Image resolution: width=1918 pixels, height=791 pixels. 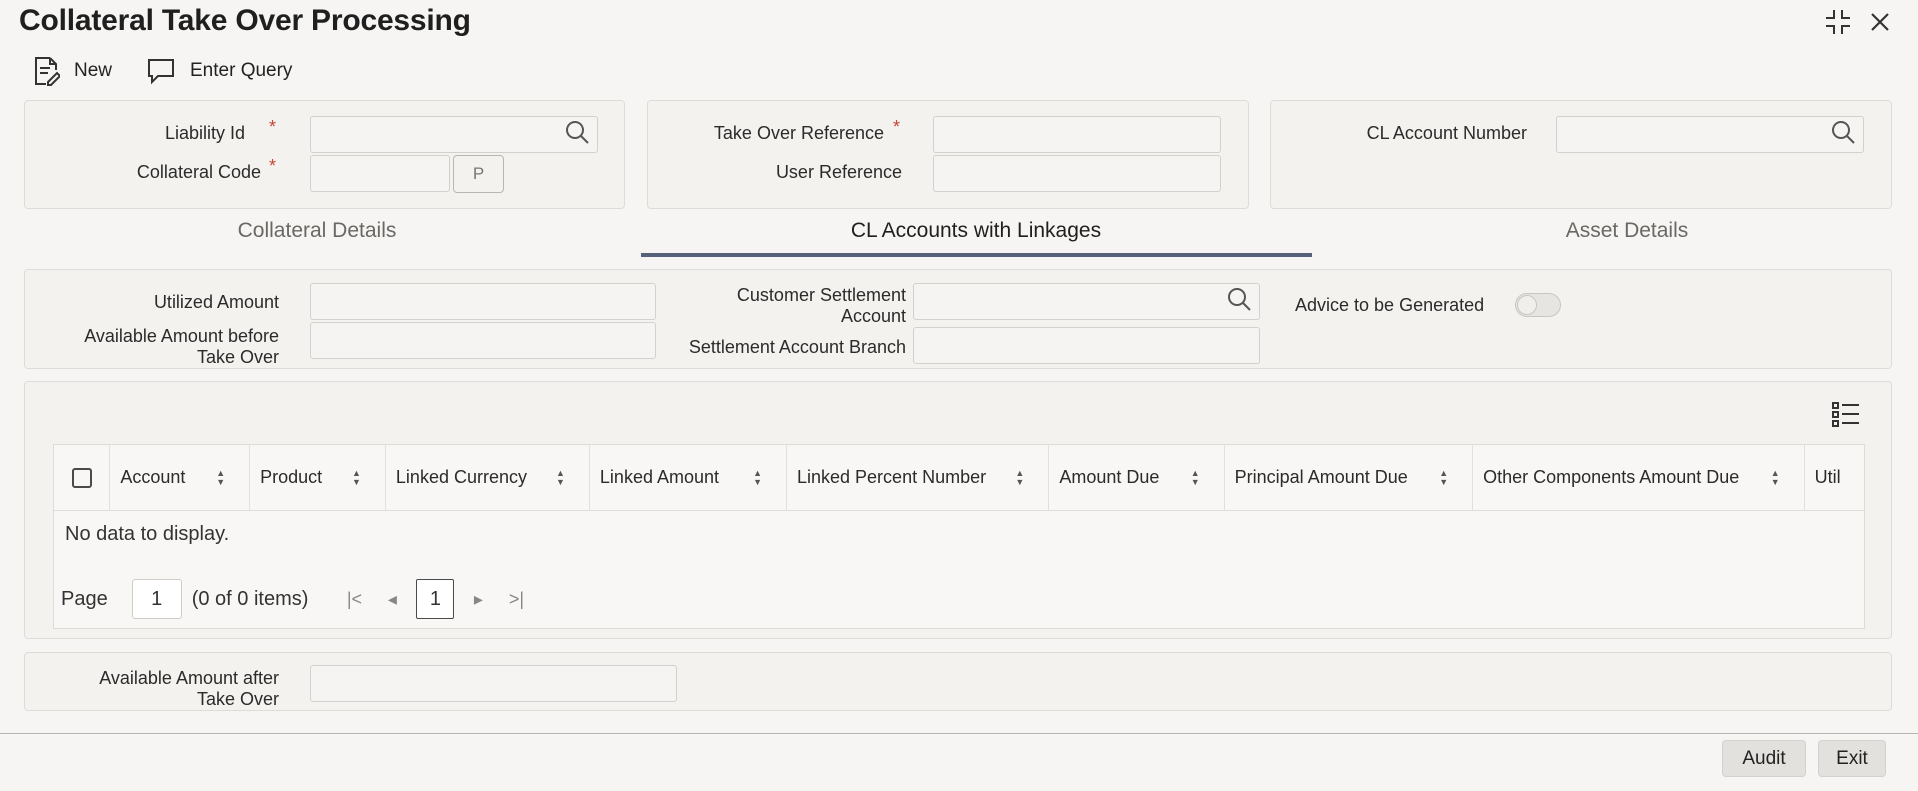 What do you see at coordinates (1838, 22) in the screenshot?
I see `minimize-icon` at bounding box center [1838, 22].